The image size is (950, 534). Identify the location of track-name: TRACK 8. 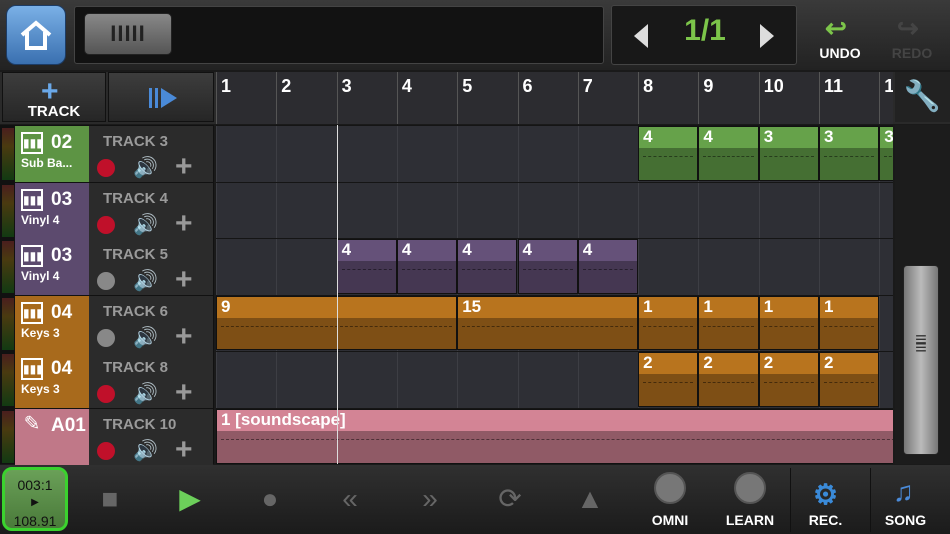
(135, 367).